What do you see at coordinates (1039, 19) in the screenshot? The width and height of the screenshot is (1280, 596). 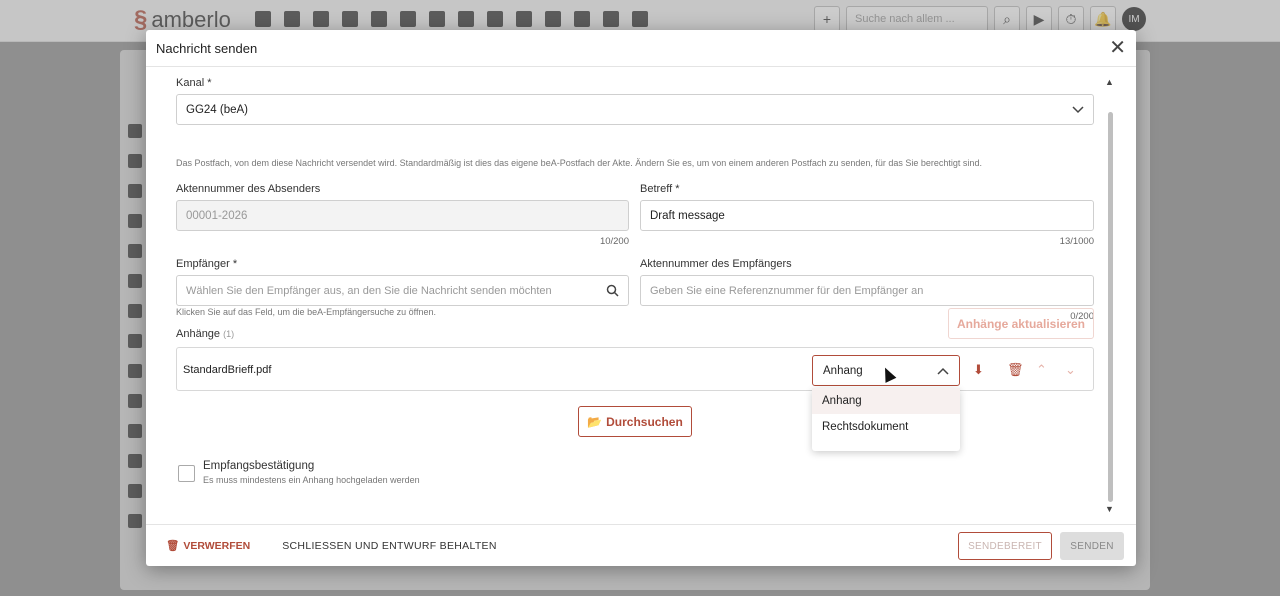 I see `play-icon: ▶` at bounding box center [1039, 19].